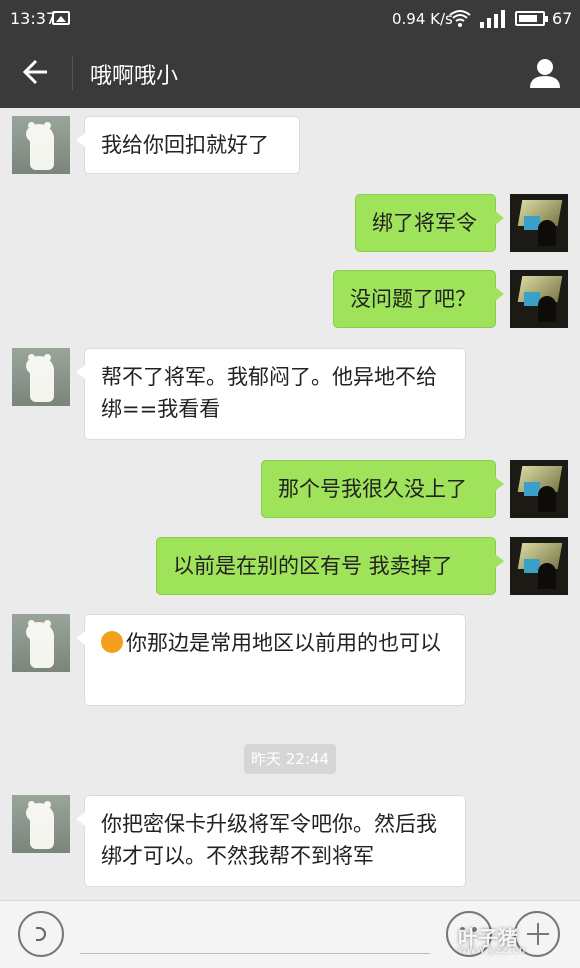  What do you see at coordinates (271, 660) in the screenshot?
I see `message-bubble-incoming: 你那边是常用地区以前用的也可以` at bounding box center [271, 660].